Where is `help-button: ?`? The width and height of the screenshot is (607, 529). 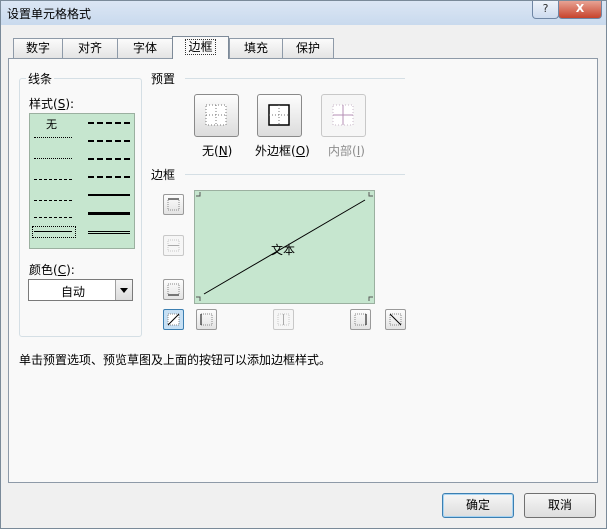 help-button: ? is located at coordinates (545, 10).